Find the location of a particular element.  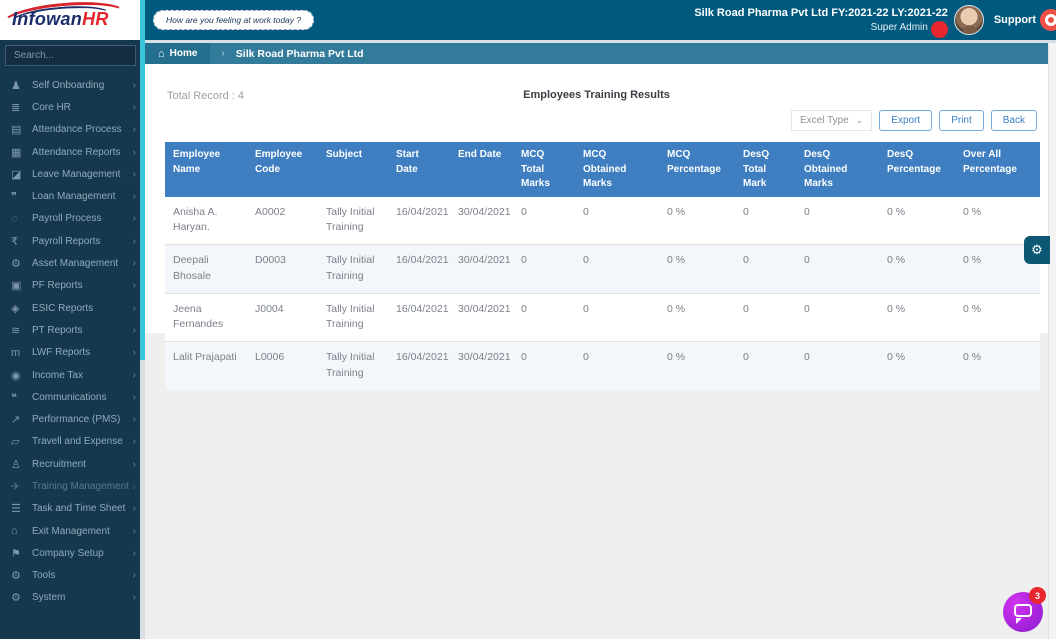

sidebar-item-leave-management: ◪ Leave Management › is located at coordinates (72, 174).